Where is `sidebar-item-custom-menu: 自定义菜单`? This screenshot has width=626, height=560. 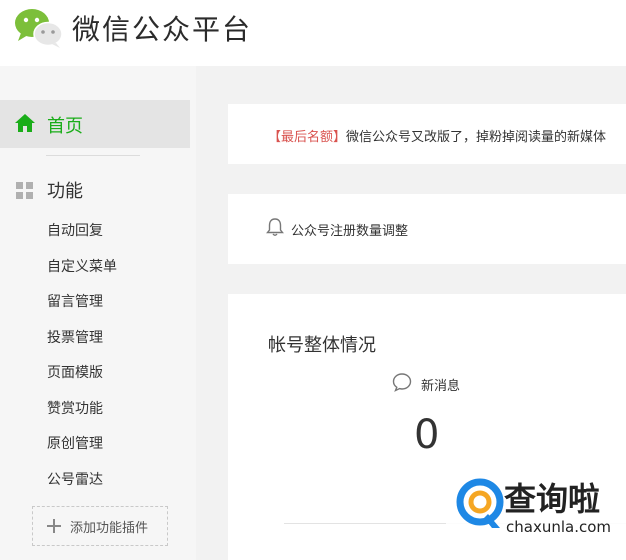 sidebar-item-custom-menu: 自定义菜单 is located at coordinates (95, 273).